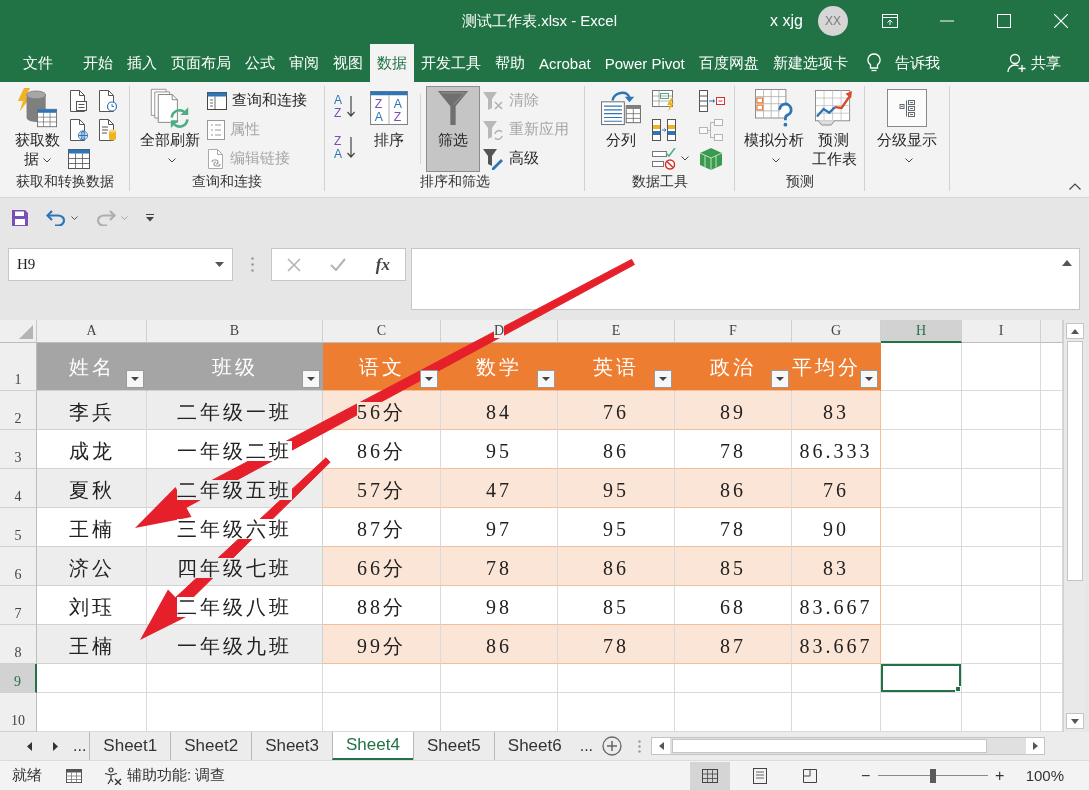 The width and height of the screenshot is (1089, 790). Describe the element at coordinates (1001, 331) in the screenshot. I see `column-header: I` at that location.